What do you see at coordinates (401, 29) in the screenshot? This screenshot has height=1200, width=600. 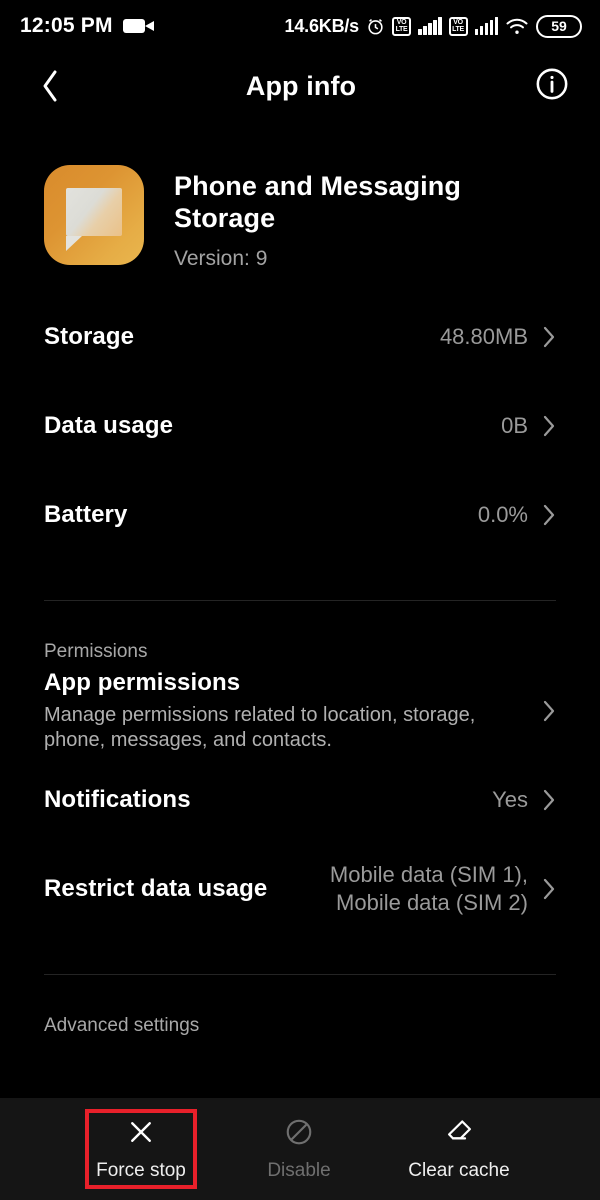 I see `sim1-volte-bottom: LTE` at bounding box center [401, 29].